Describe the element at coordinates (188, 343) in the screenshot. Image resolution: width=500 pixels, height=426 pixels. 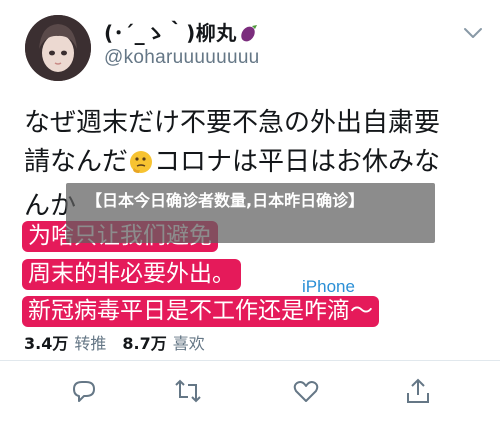
I see `like-label: 喜欢` at that location.